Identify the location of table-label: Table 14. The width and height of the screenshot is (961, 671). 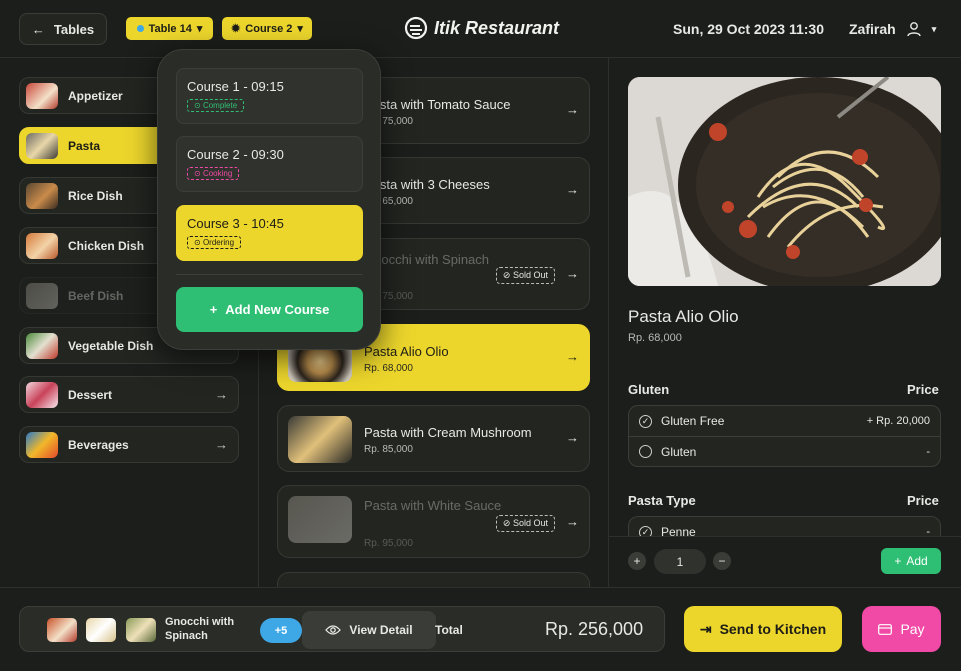
(170, 28).